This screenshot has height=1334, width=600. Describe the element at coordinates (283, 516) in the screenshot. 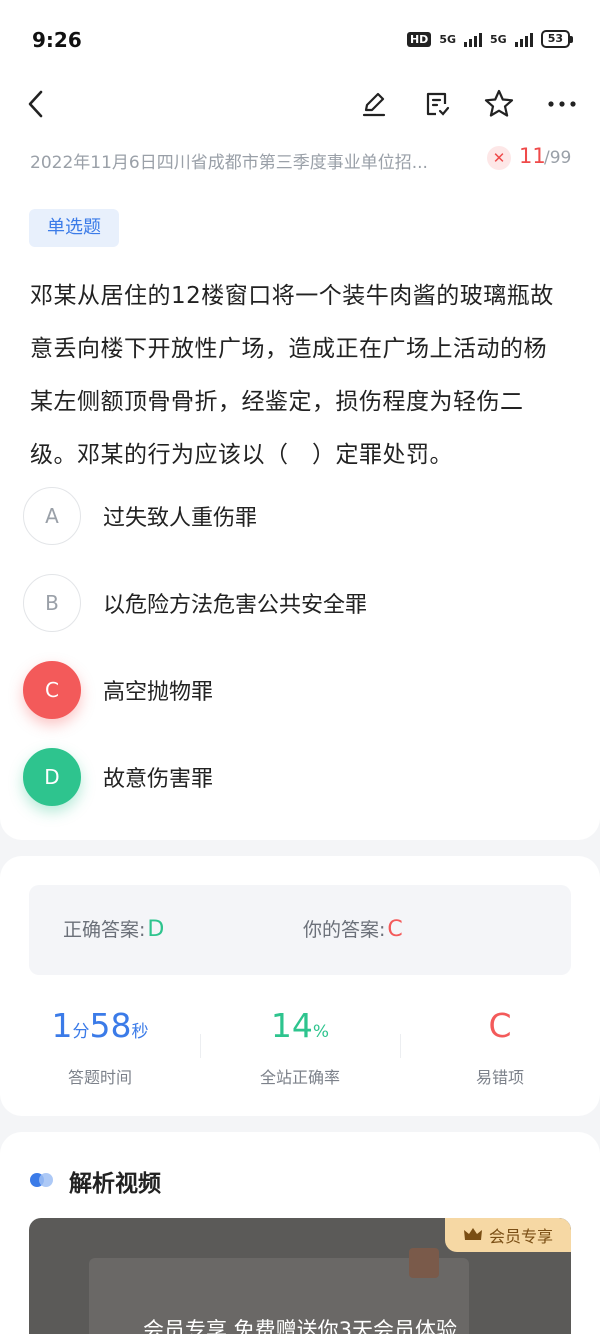

I see `option-a: A 过失致人重伤罪` at that location.